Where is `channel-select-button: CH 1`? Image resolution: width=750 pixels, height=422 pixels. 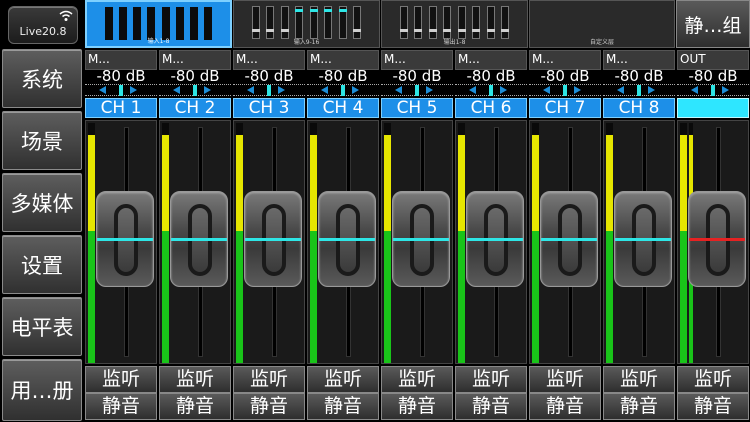
channel-select-button: CH 1 is located at coordinates (121, 108).